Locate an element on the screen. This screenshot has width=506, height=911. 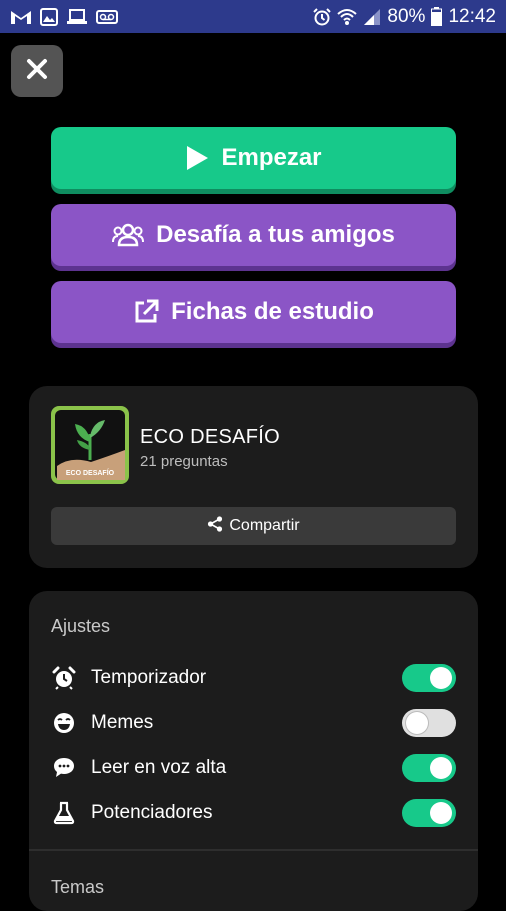
themes-heading: Temas is located at coordinates (78, 887).